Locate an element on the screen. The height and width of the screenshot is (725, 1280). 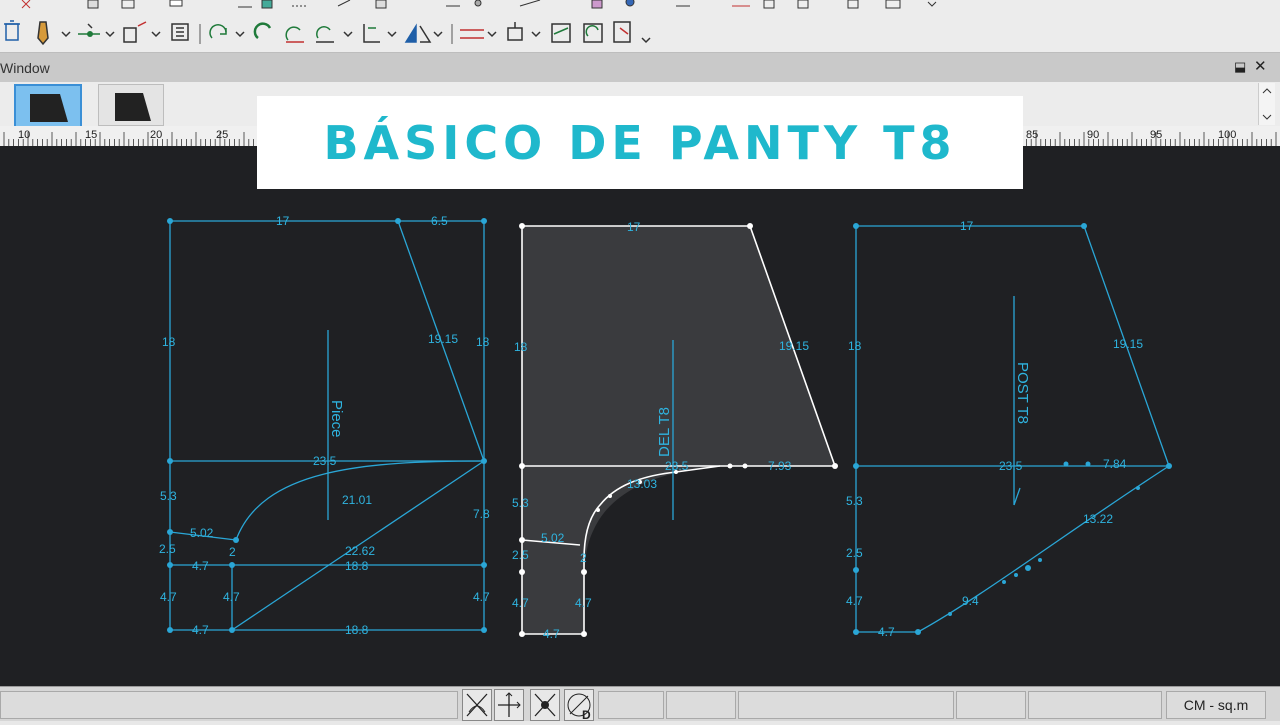
arc-tool-icon is located at coordinates (325, 34).